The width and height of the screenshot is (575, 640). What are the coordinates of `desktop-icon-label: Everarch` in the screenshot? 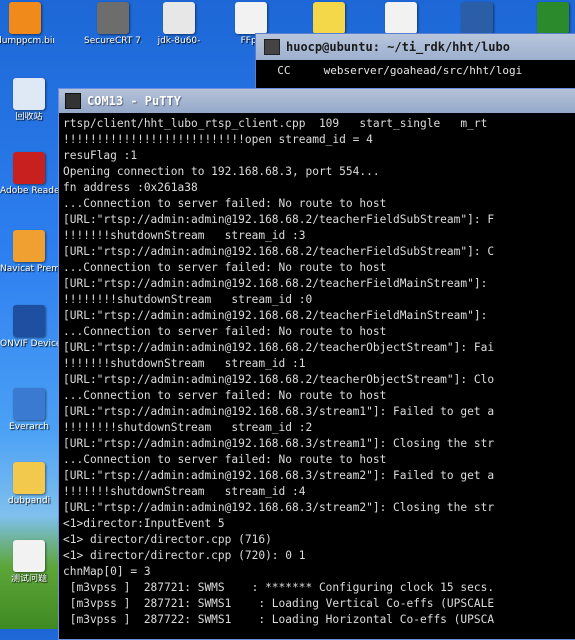 It's located at (29, 427).